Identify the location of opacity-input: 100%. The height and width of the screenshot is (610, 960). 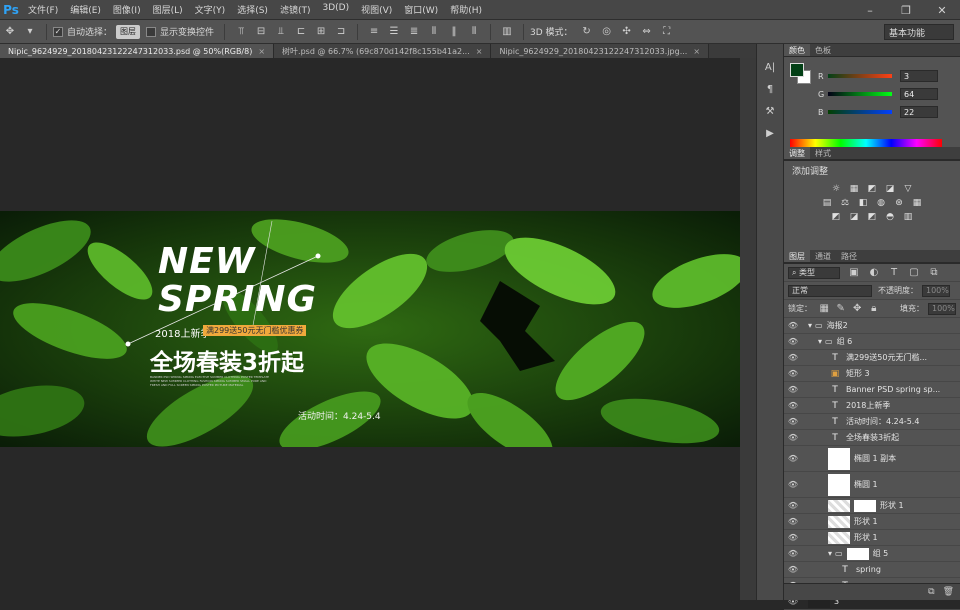
(936, 290).